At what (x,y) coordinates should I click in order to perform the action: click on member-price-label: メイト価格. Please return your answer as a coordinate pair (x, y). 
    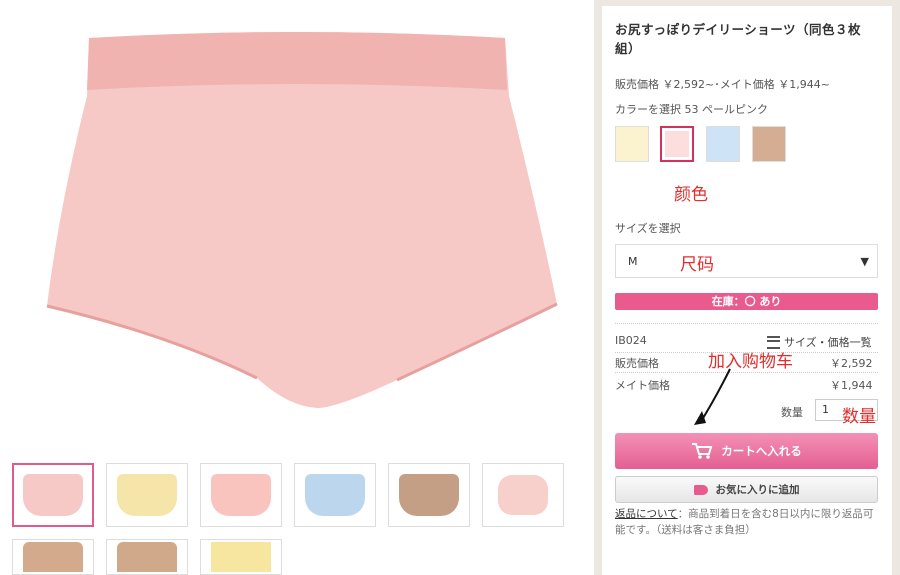
    Looking at the image, I should click on (642, 385).